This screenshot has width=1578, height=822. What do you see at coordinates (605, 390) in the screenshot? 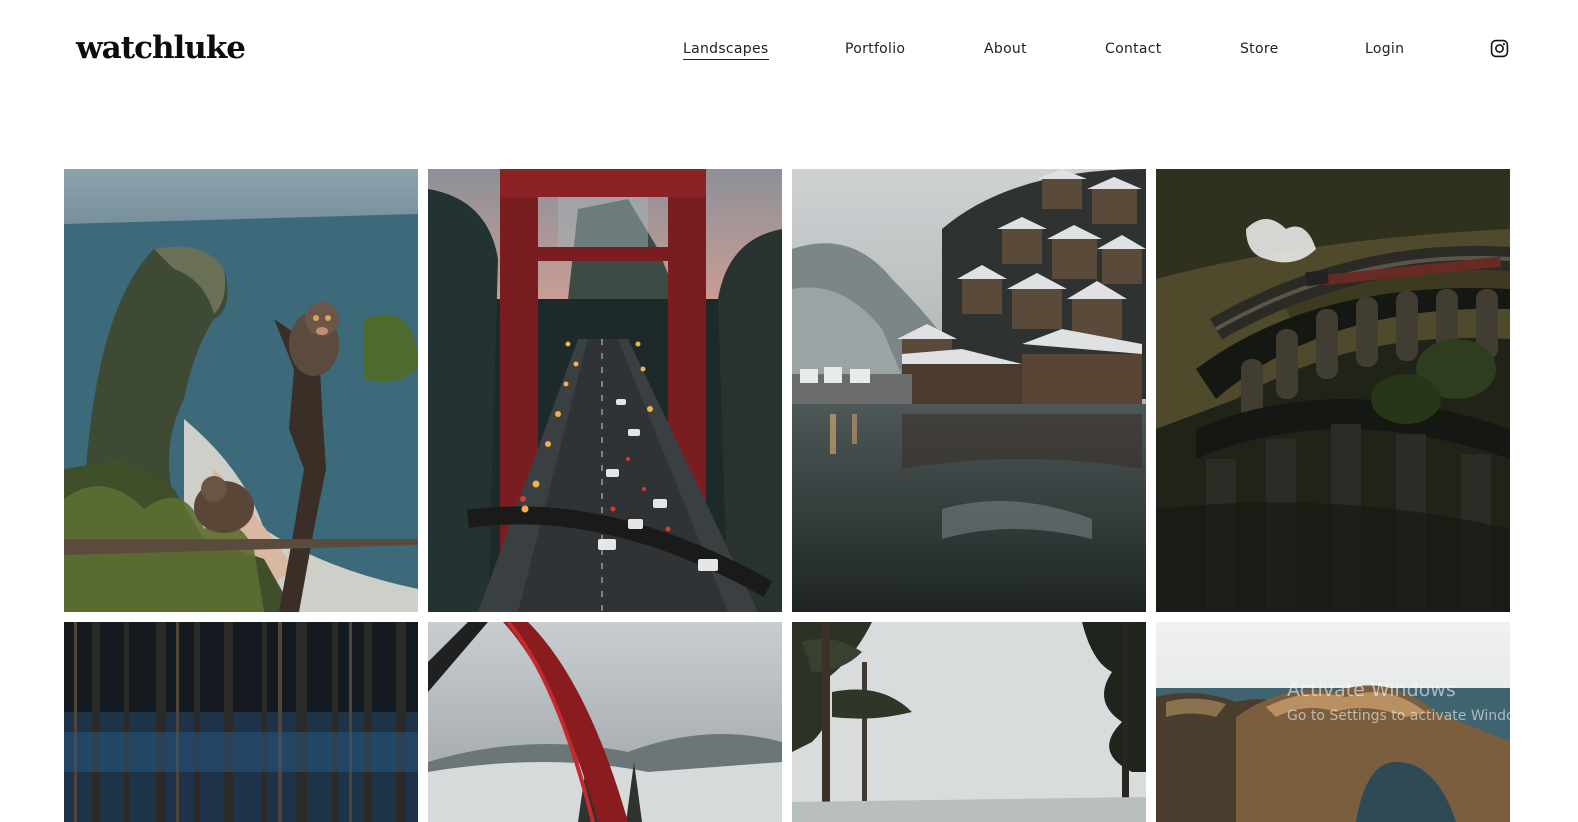
I see `gallery-photo-red-bridge` at bounding box center [605, 390].